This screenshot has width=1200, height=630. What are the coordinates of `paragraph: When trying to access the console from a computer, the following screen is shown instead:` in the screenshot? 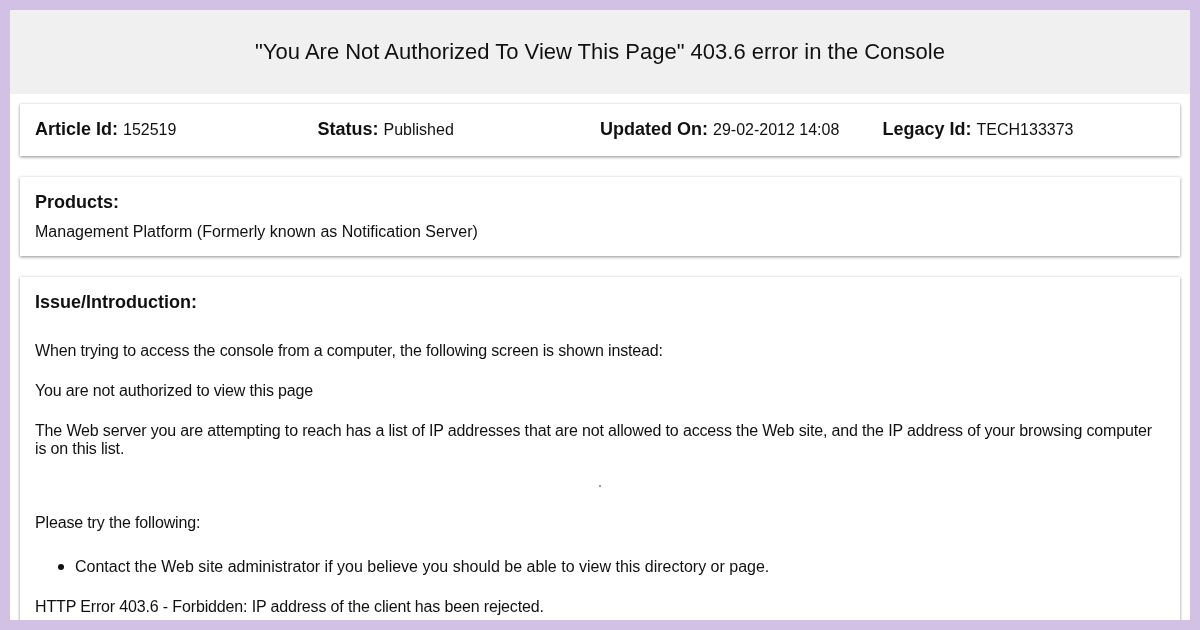 It's located at (349, 351).